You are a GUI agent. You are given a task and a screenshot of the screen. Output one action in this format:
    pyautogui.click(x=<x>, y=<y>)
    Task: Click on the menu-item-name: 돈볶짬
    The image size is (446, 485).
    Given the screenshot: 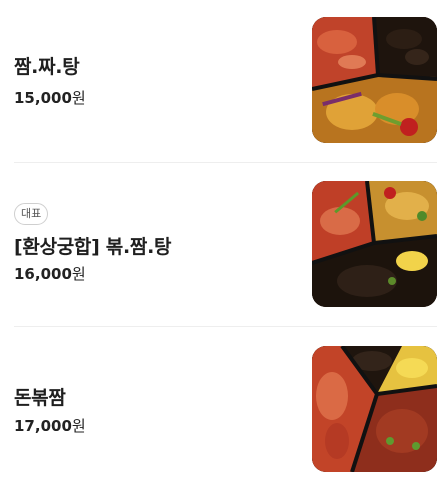 What is the action you would take?
    pyautogui.click(x=40, y=398)
    